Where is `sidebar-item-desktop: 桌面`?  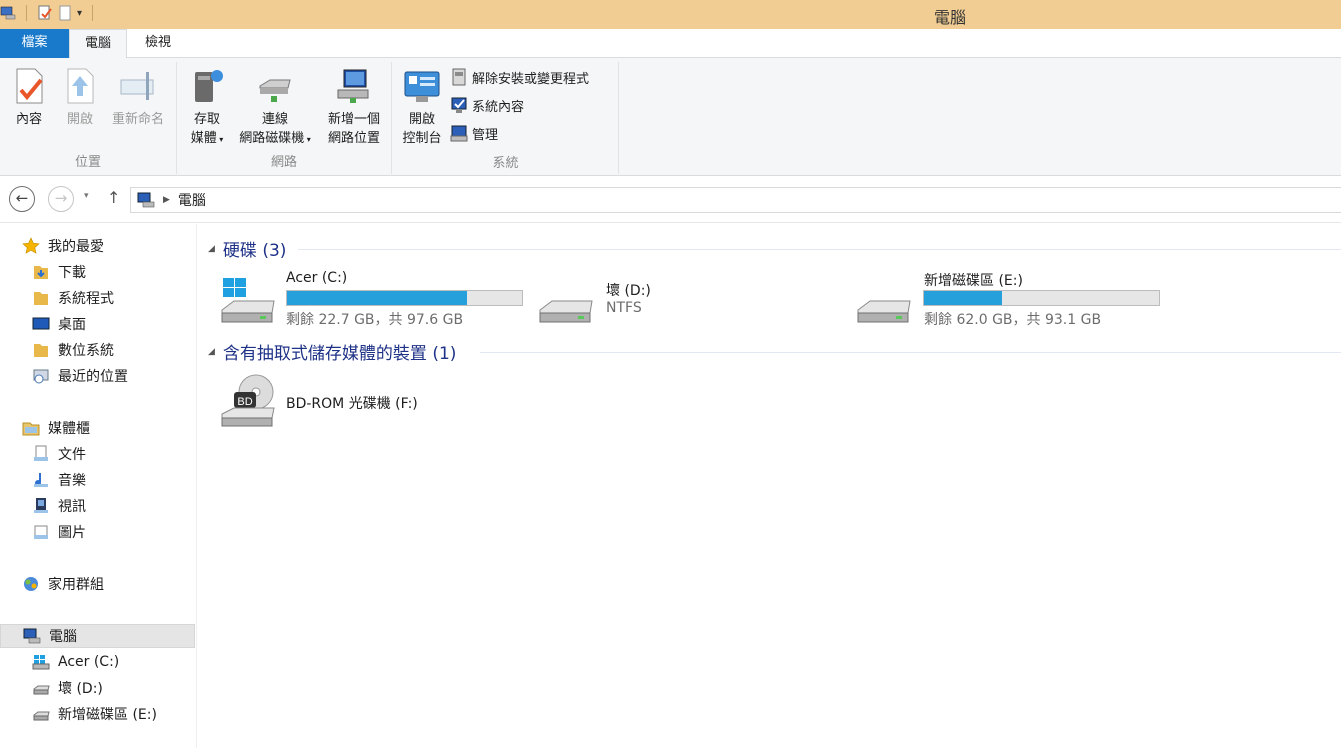 sidebar-item-desktop: 桌面 is located at coordinates (59, 324).